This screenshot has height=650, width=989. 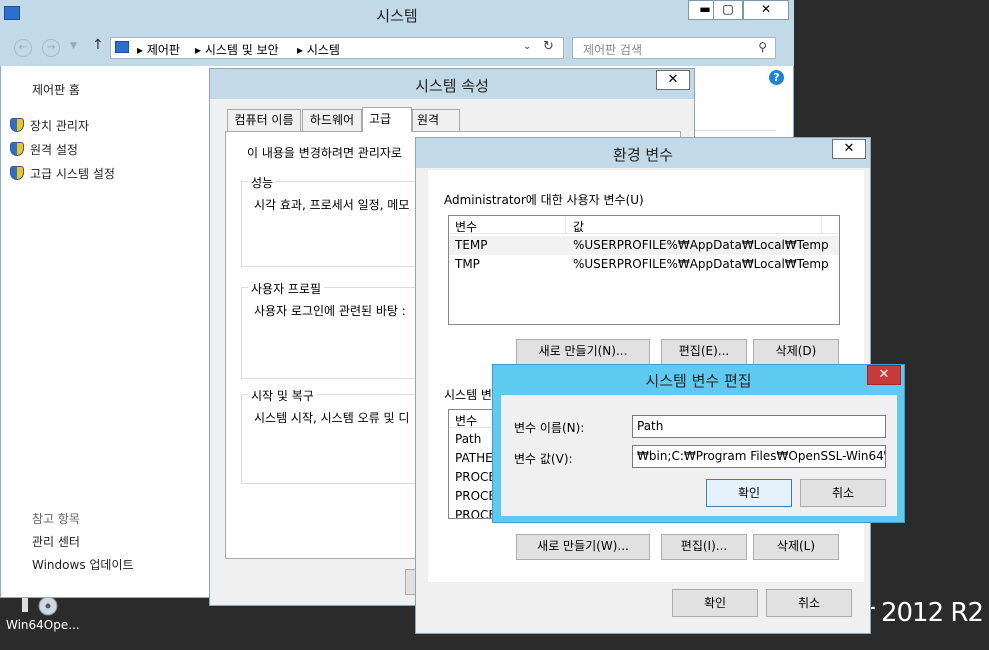 I want to click on see-also-heading: 참고 항목, so click(x=56, y=519).